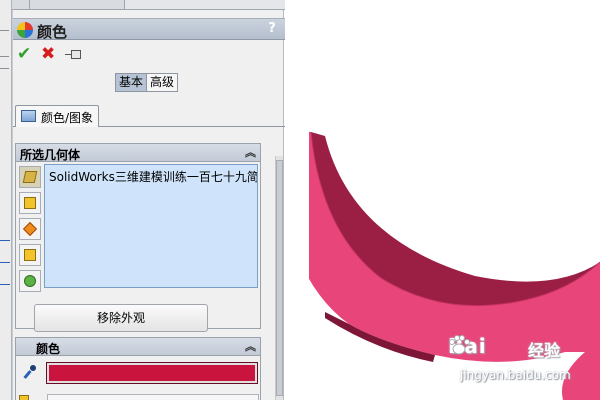 The width and height of the screenshot is (600, 400). I want to click on watermark-url: jingyan.baidu.com, so click(515, 375).